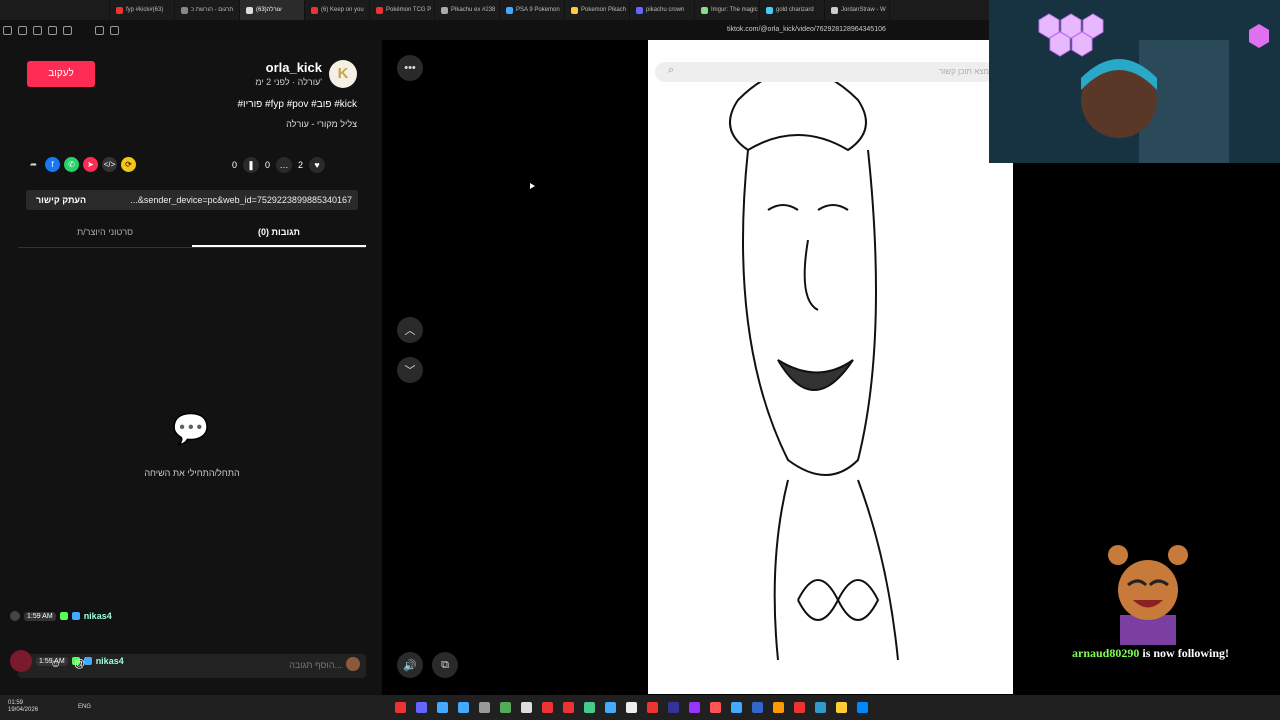  Describe the element at coordinates (55, 664) in the screenshot. I see `emoji-icon: ☺` at that location.